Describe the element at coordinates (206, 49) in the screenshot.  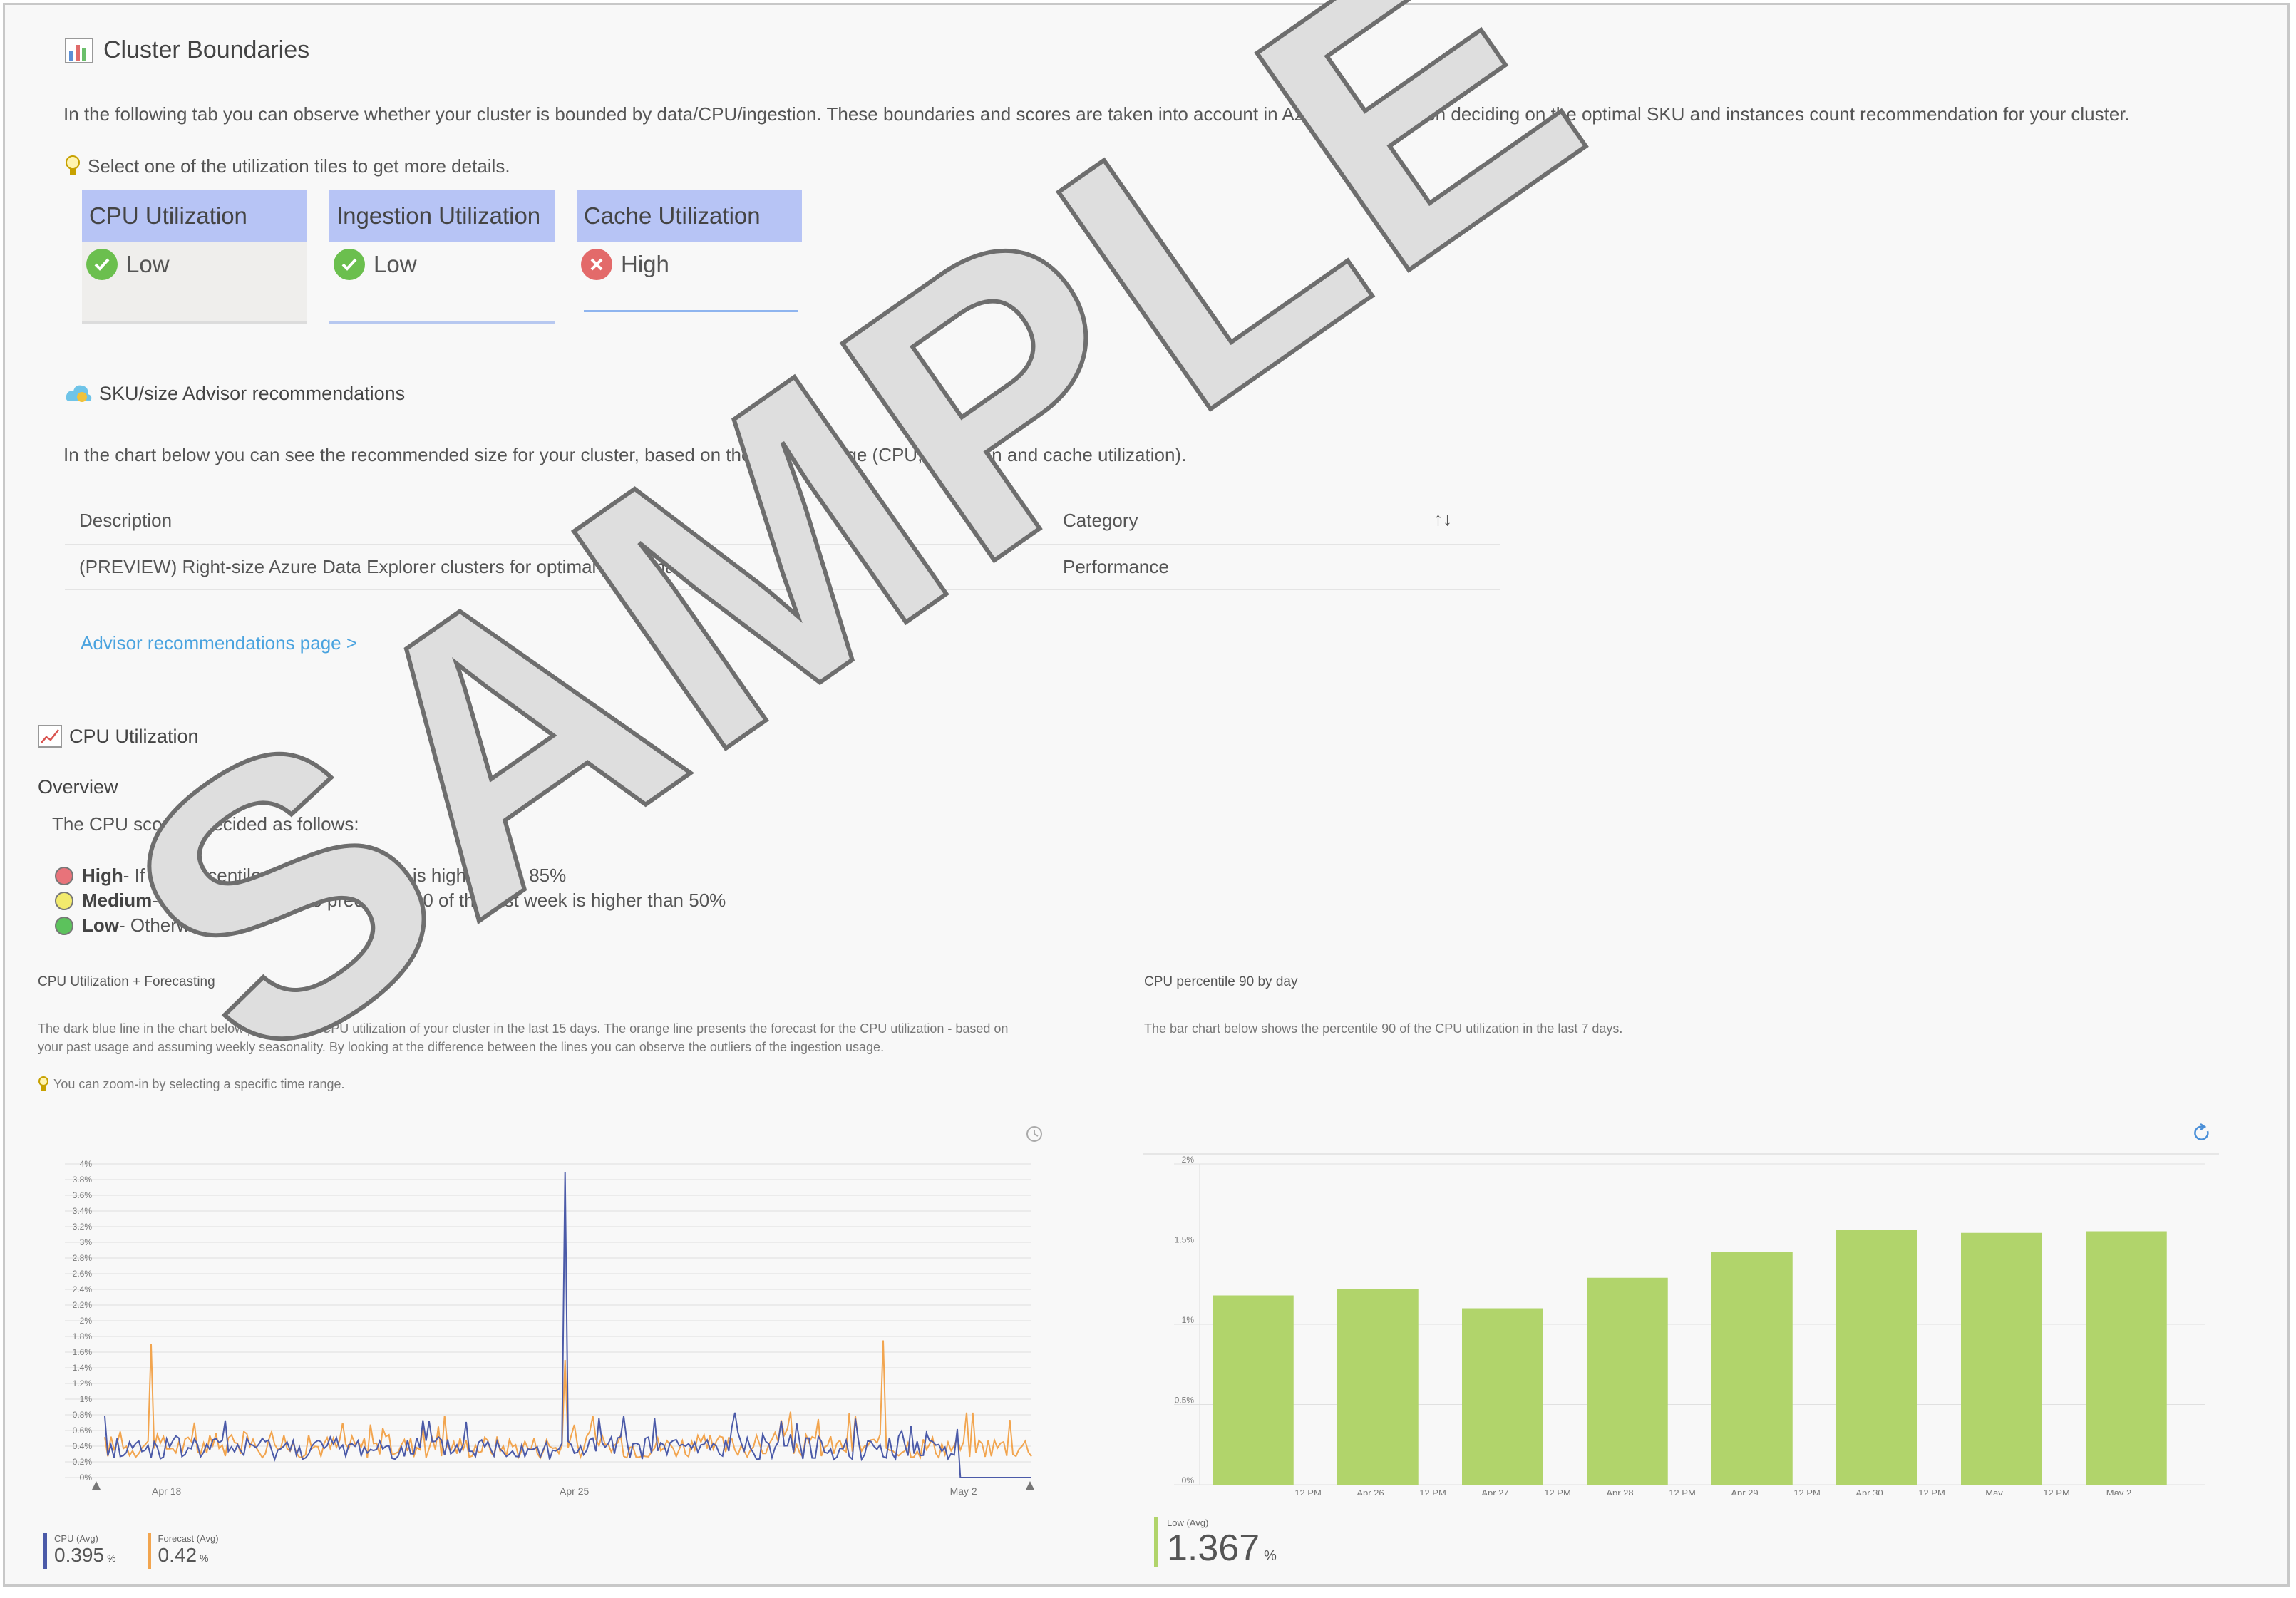
I see `page-title: Cluster Boundaries` at that location.